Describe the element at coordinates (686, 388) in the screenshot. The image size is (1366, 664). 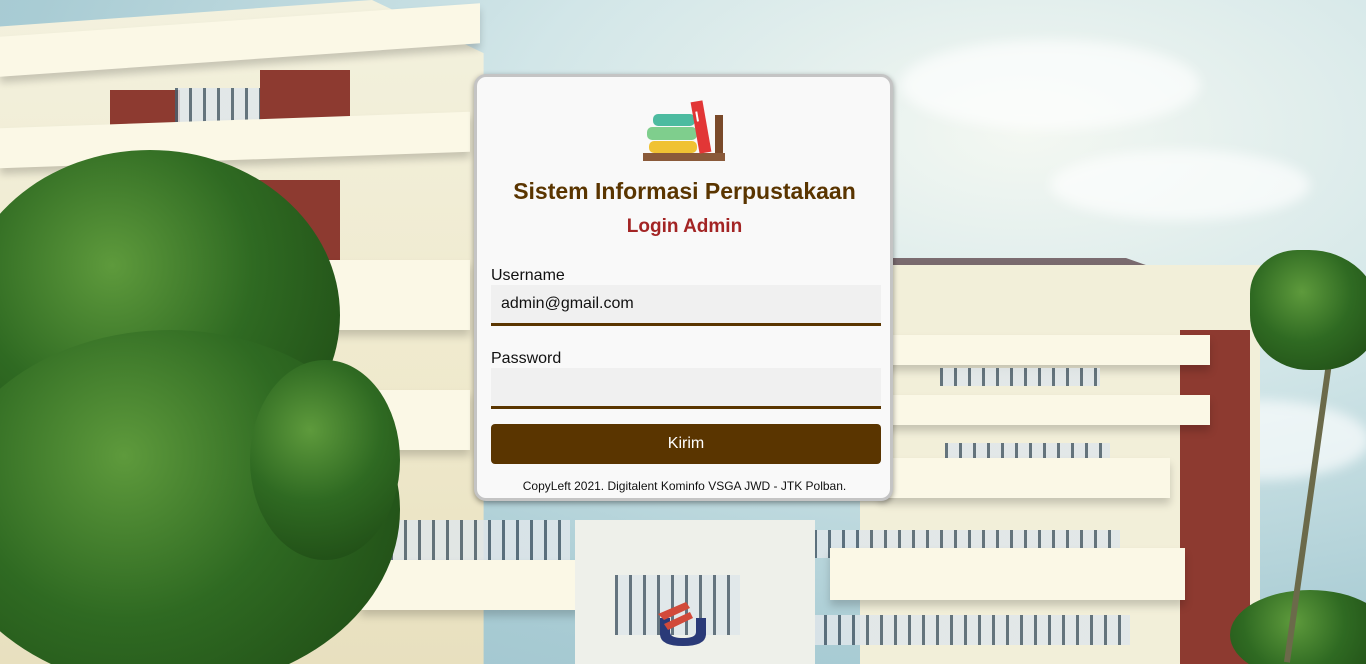
I see `password-input` at that location.